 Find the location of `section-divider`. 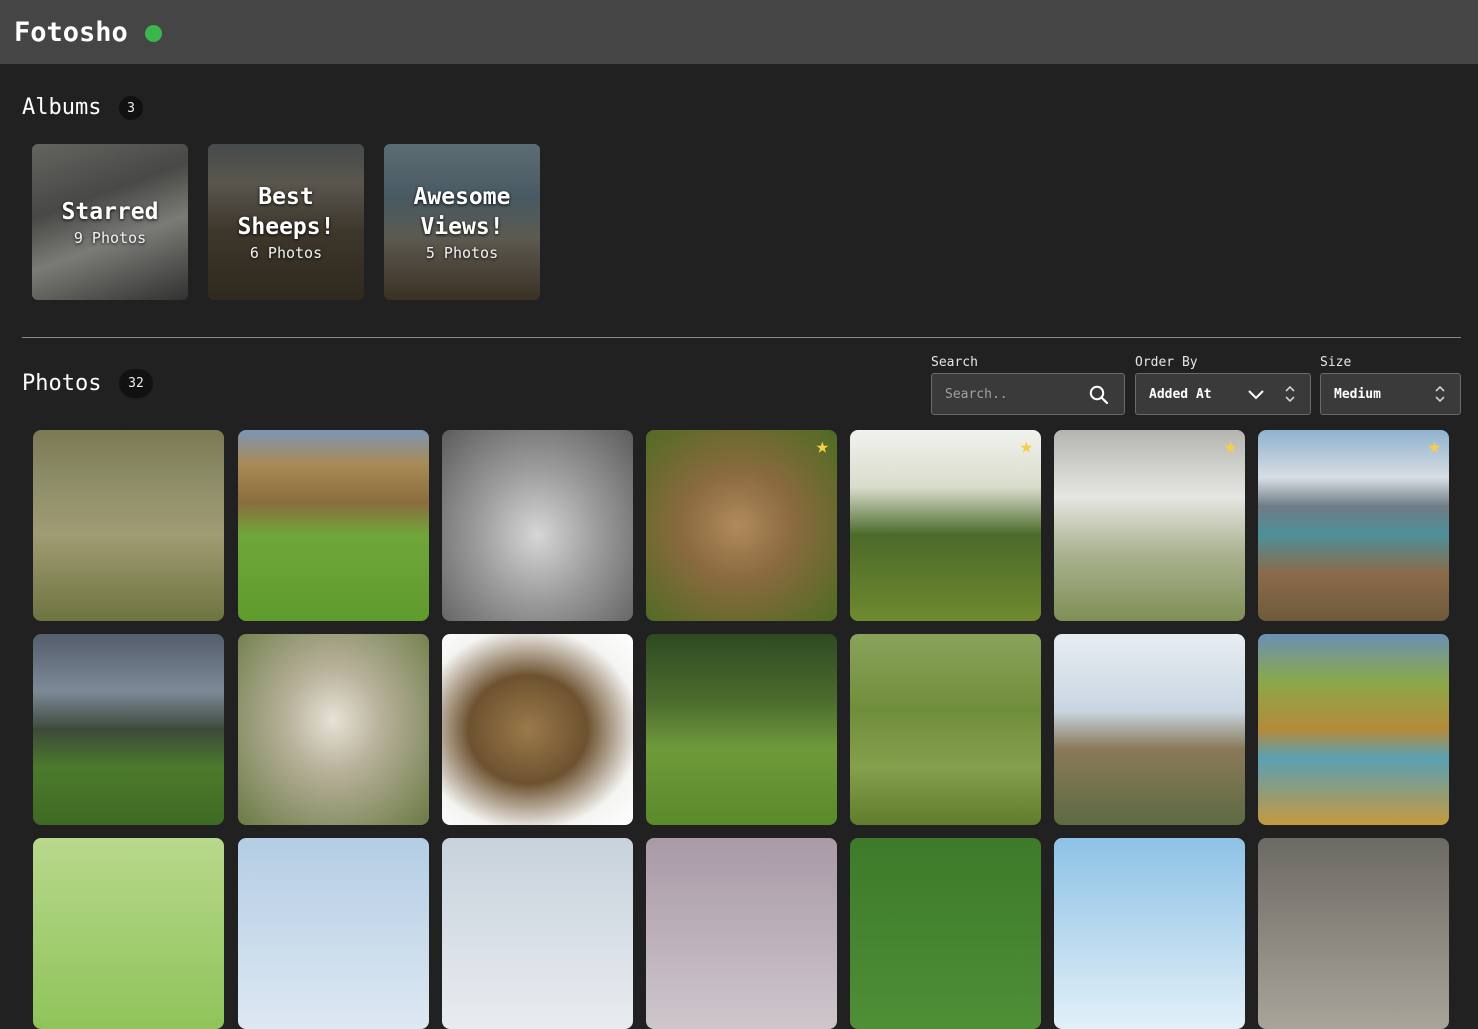

section-divider is located at coordinates (741, 337).